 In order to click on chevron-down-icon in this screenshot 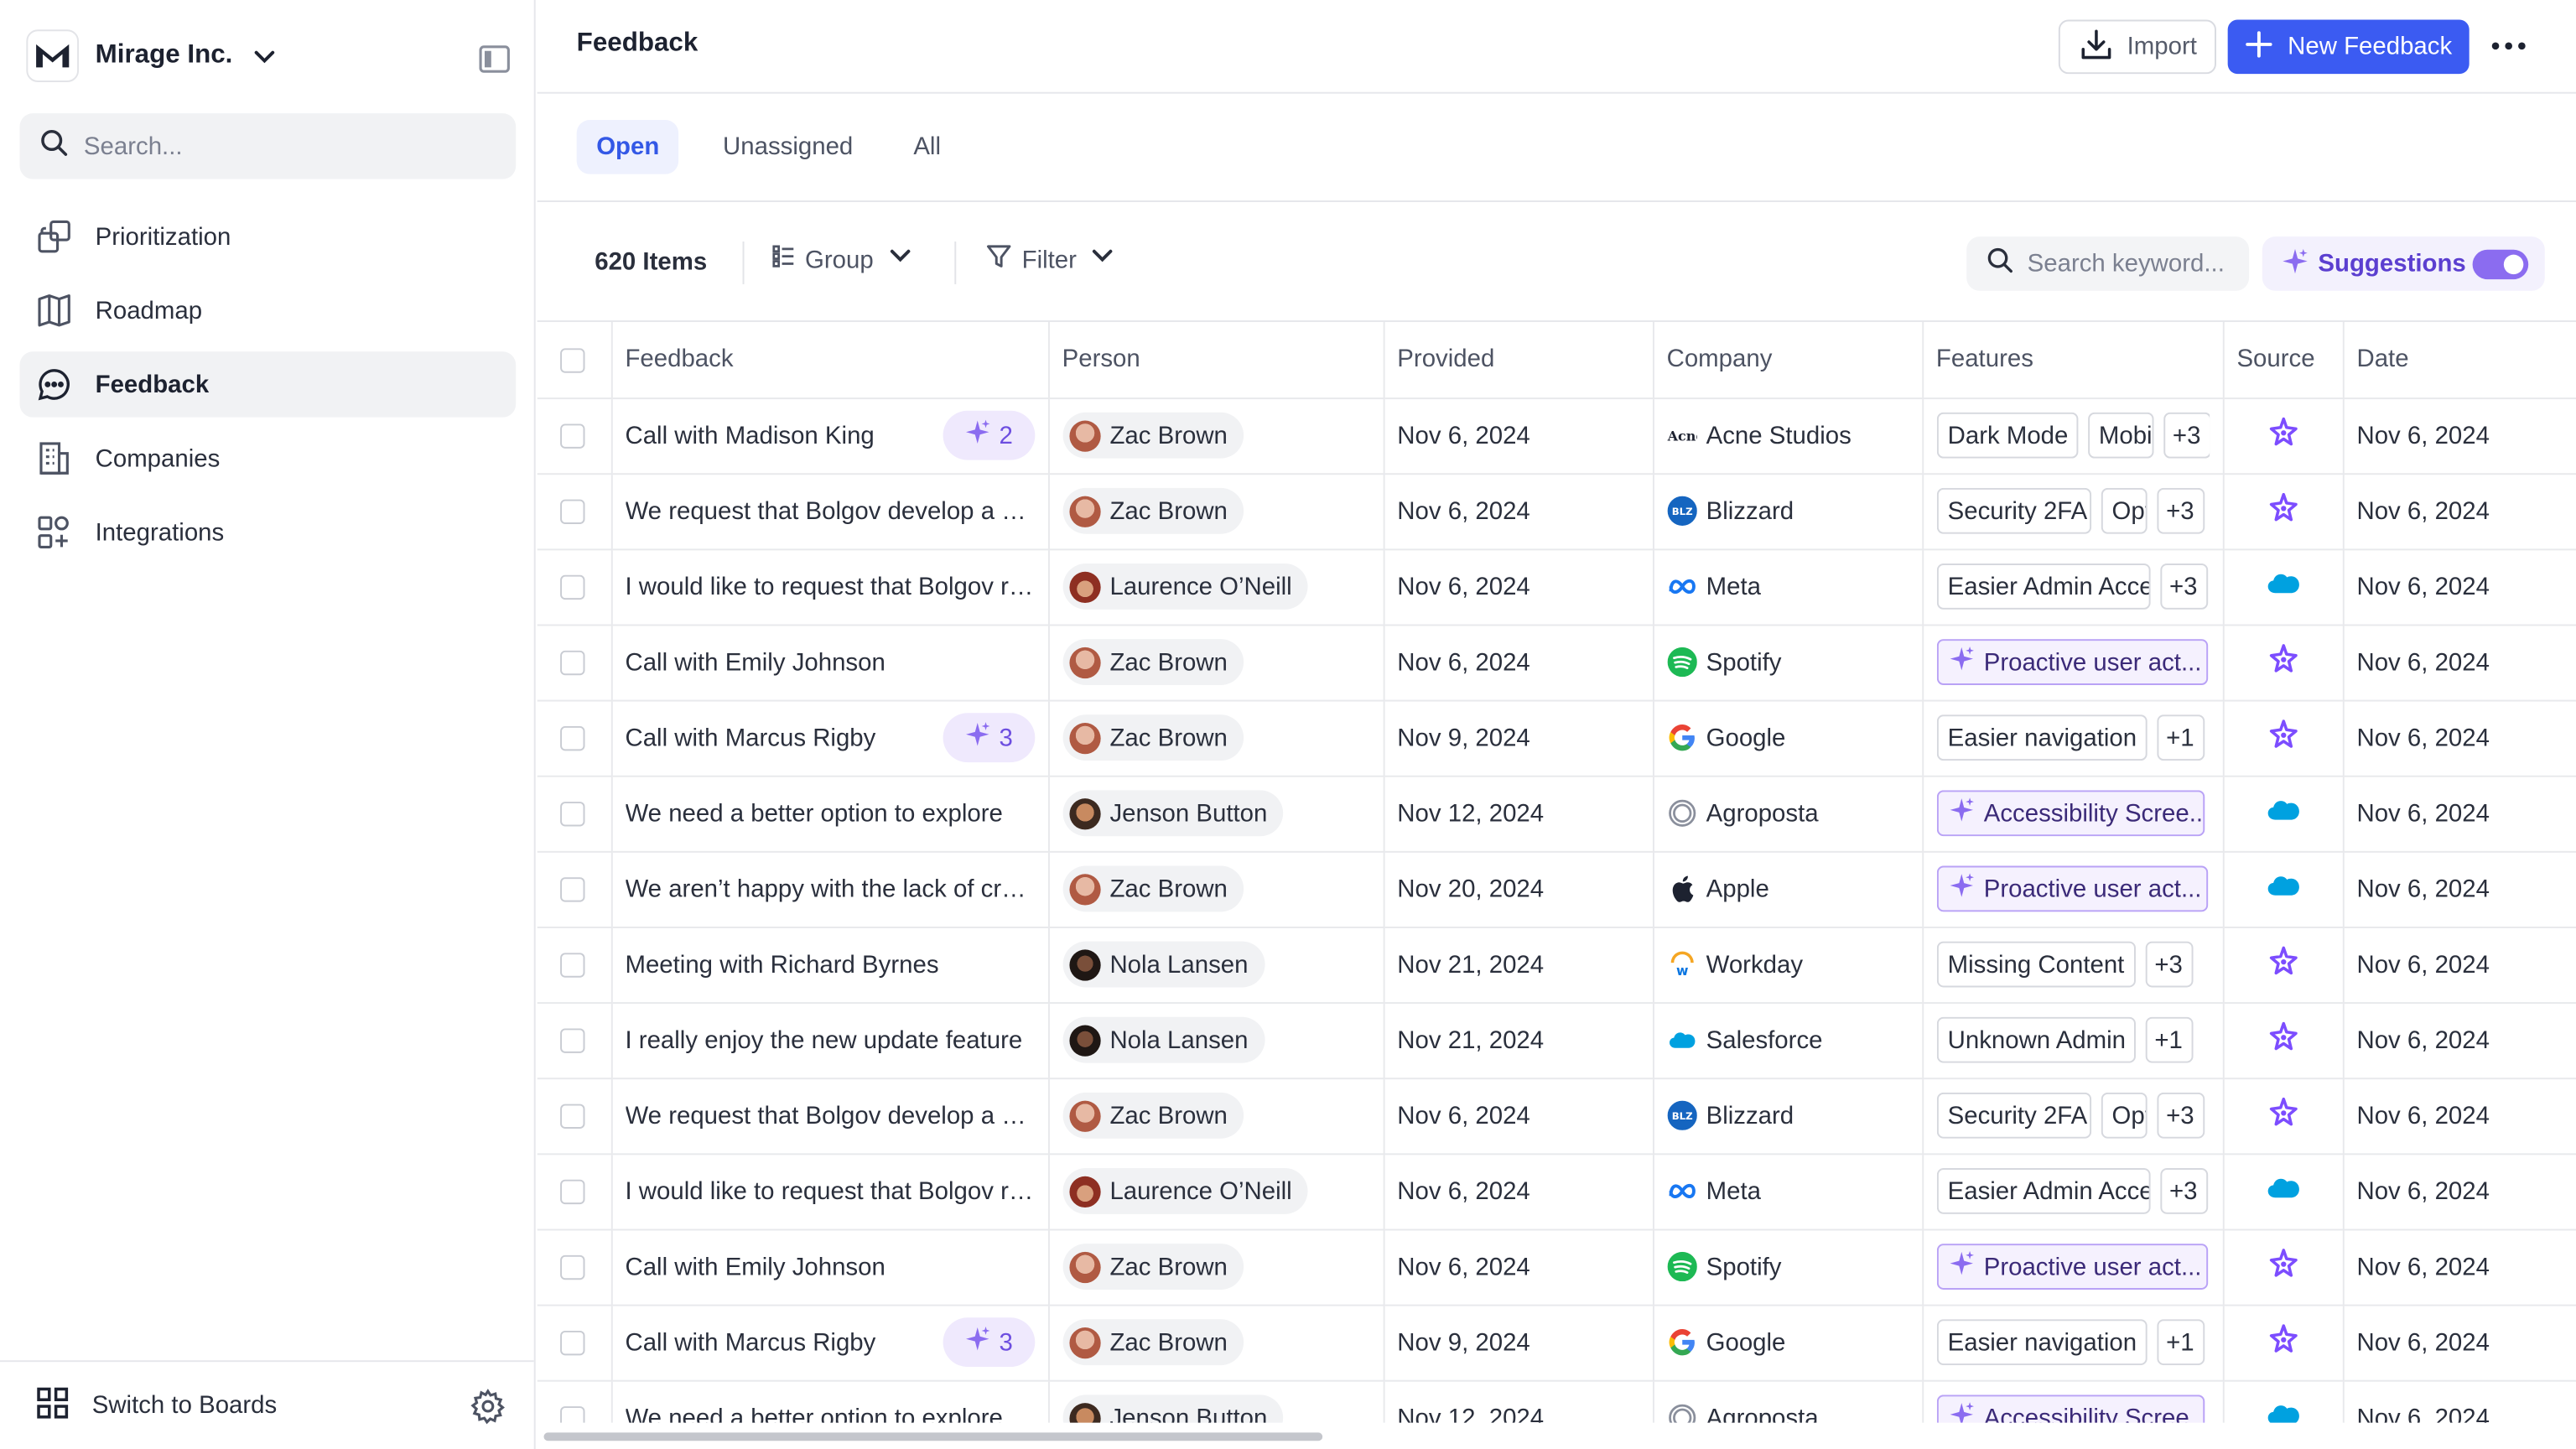, I will do `click(263, 56)`.